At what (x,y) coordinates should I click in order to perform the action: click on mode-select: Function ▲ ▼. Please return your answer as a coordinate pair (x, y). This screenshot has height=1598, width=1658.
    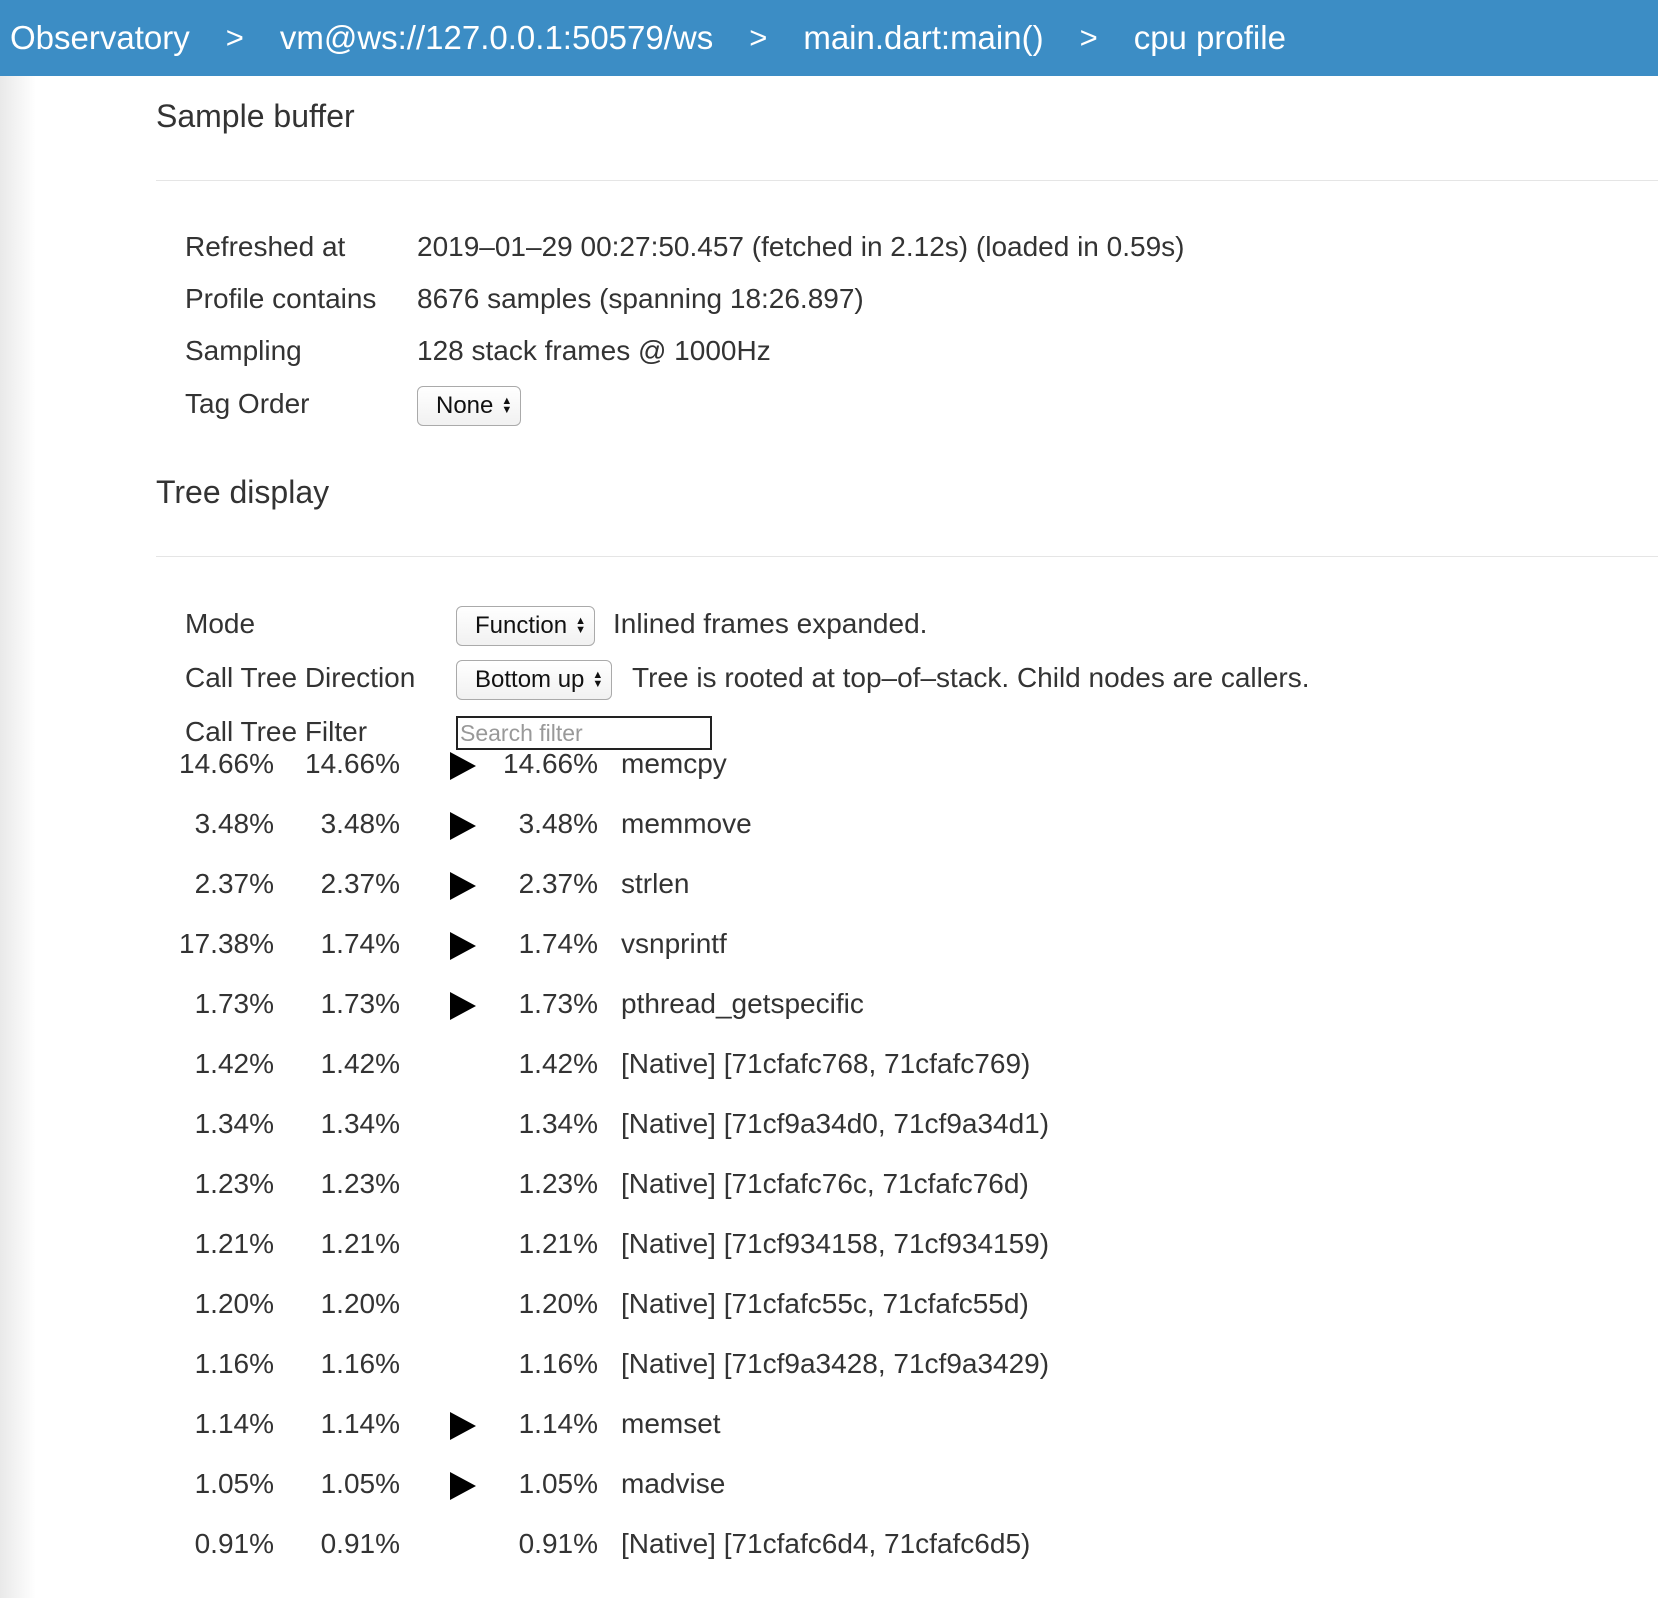
    Looking at the image, I should click on (525, 626).